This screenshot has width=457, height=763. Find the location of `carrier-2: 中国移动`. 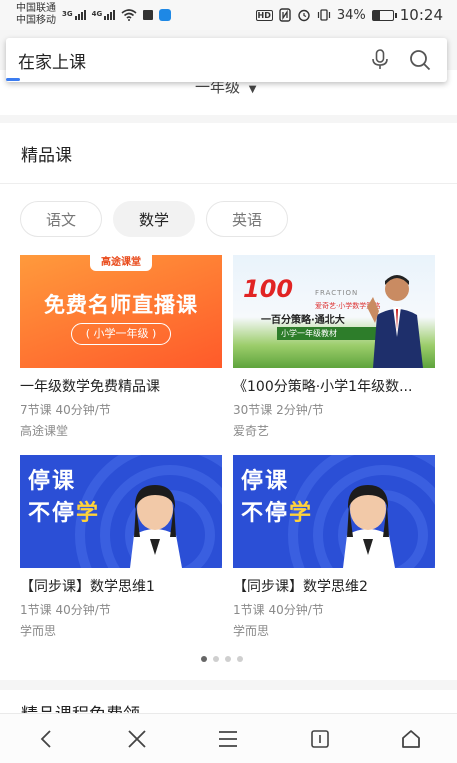

carrier-2: 中国移动 is located at coordinates (36, 20).